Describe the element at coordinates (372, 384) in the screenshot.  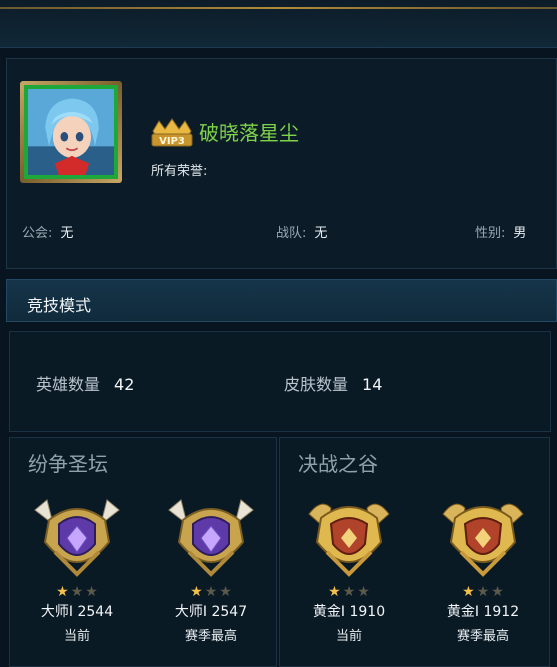
I see `skin-count-value: 14` at that location.